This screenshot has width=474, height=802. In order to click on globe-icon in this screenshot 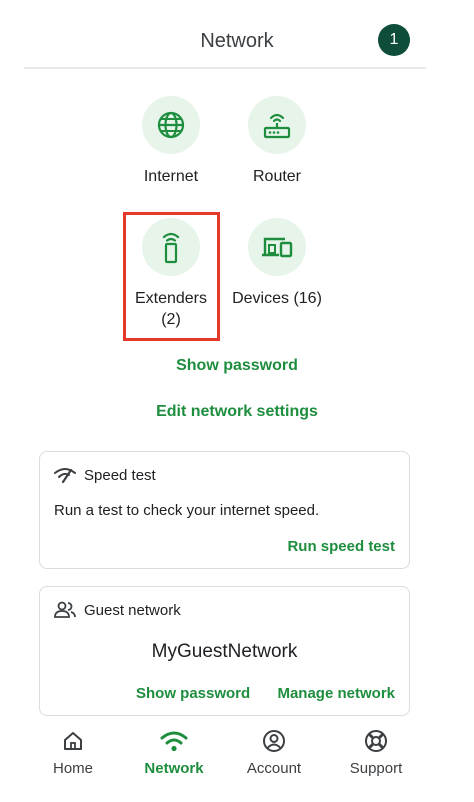, I will do `click(171, 125)`.